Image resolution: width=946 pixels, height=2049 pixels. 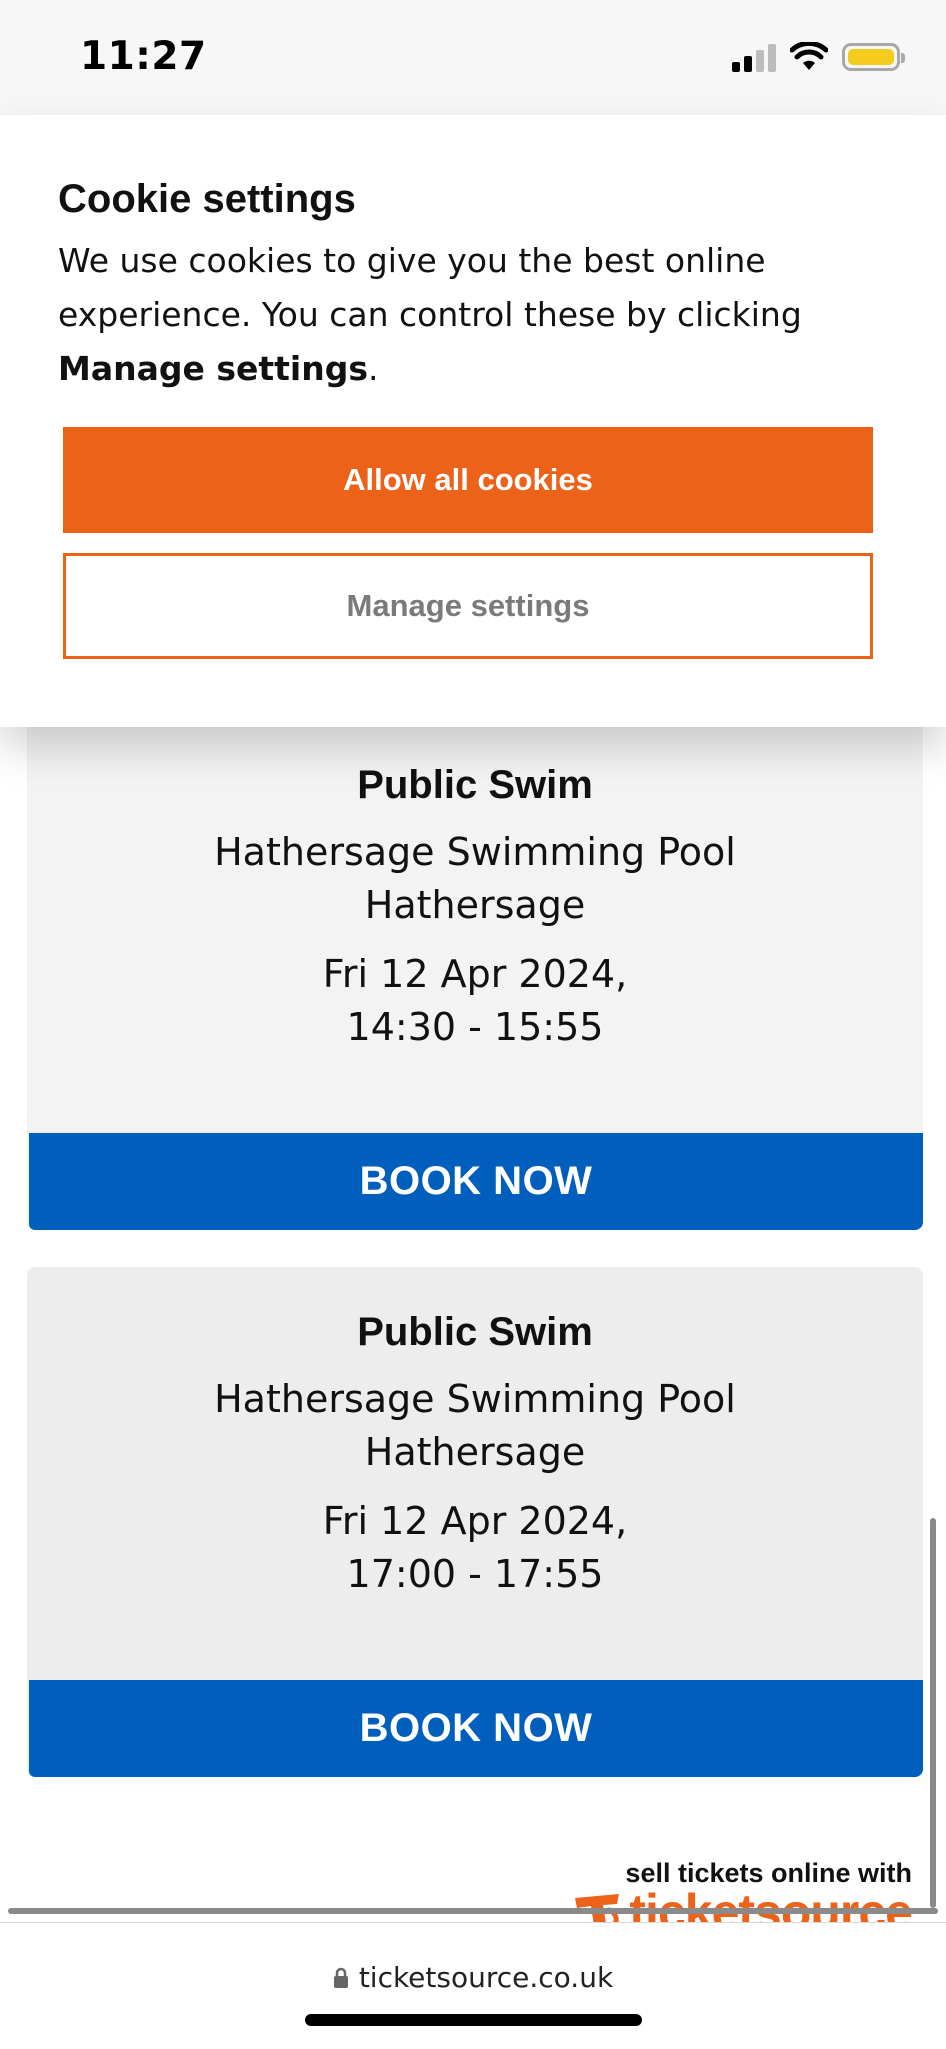 What do you see at coordinates (933, 1713) in the screenshot?
I see `vertical-scrollbar` at bounding box center [933, 1713].